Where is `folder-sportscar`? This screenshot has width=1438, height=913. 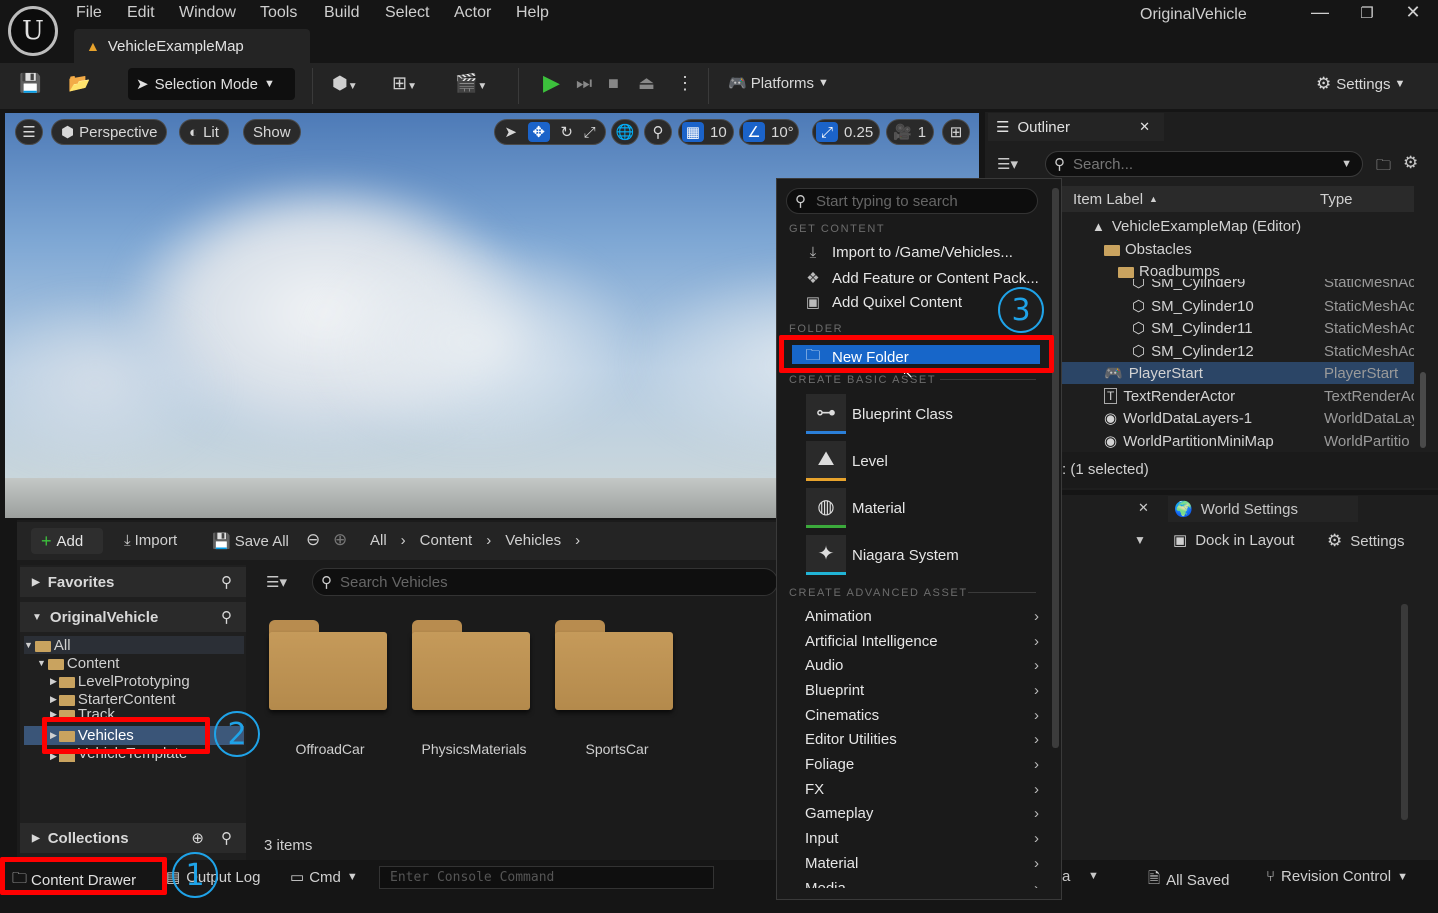 folder-sportscar is located at coordinates (614, 665).